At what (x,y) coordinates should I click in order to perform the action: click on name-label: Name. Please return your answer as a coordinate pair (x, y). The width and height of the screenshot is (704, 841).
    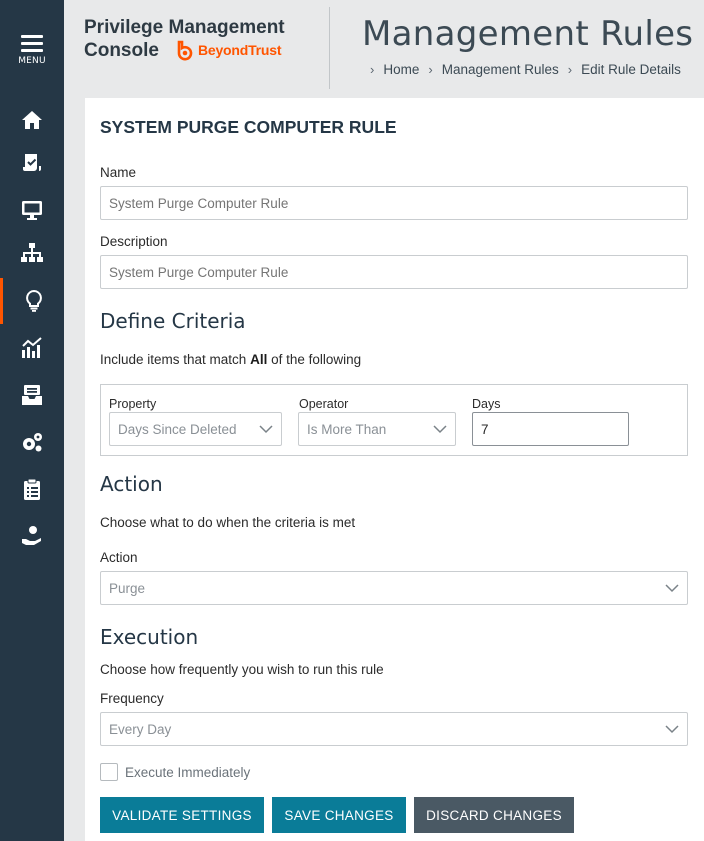
    Looking at the image, I should click on (118, 172).